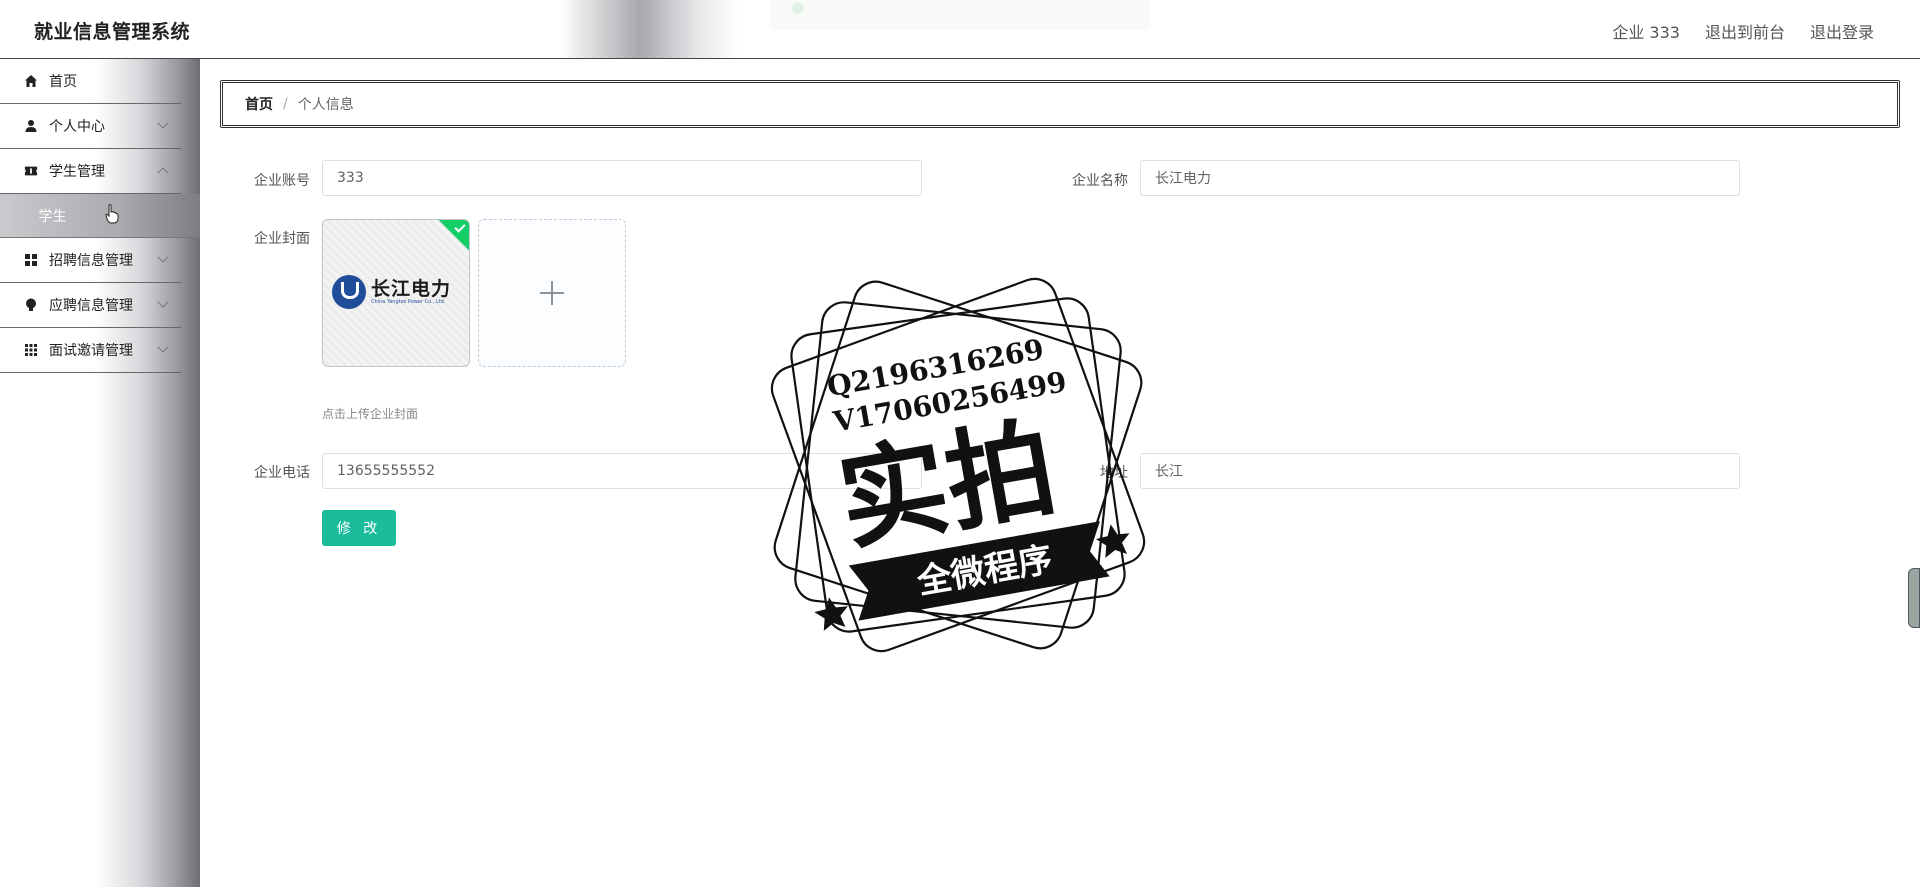 Image resolution: width=1920 pixels, height=887 pixels. What do you see at coordinates (31, 260) in the screenshot?
I see `grid-icon` at bounding box center [31, 260].